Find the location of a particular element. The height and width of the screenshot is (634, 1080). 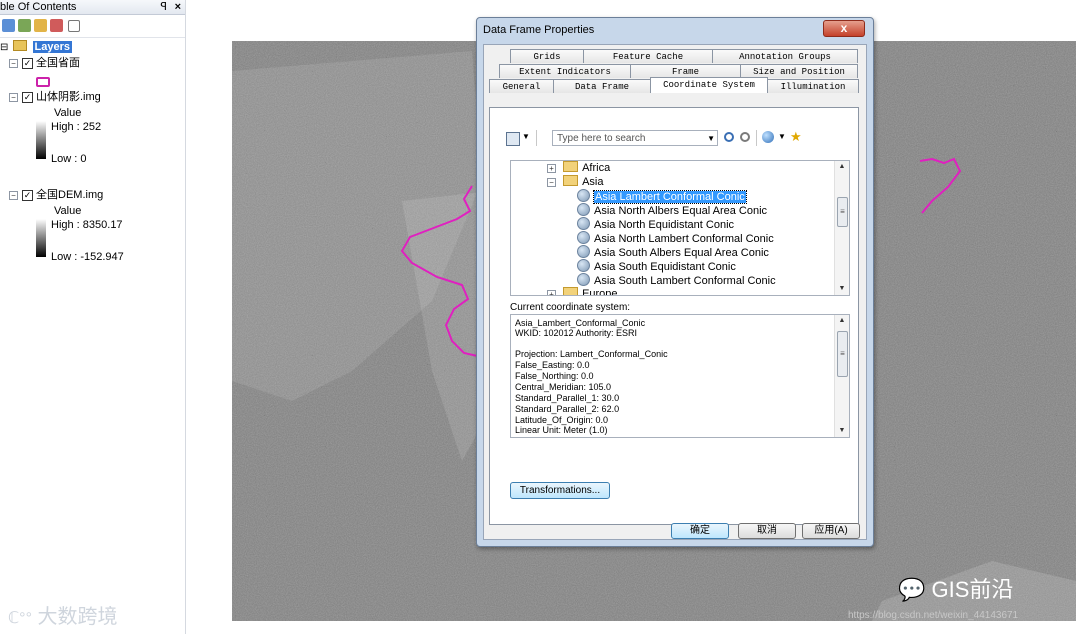

layer-name: 全国省面 is located at coordinates (58, 63).